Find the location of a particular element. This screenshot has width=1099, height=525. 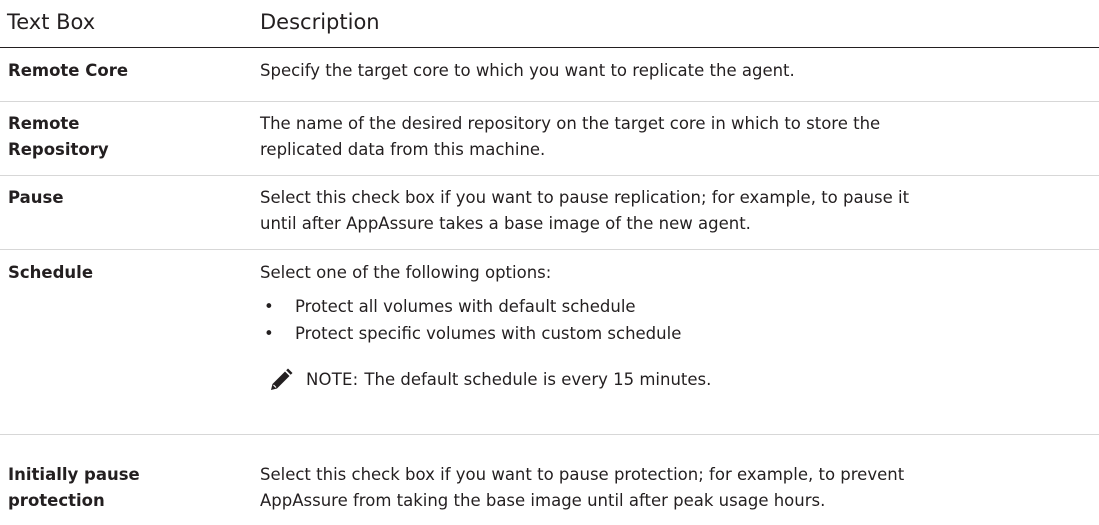

note-label: NOTE: is located at coordinates (332, 379).